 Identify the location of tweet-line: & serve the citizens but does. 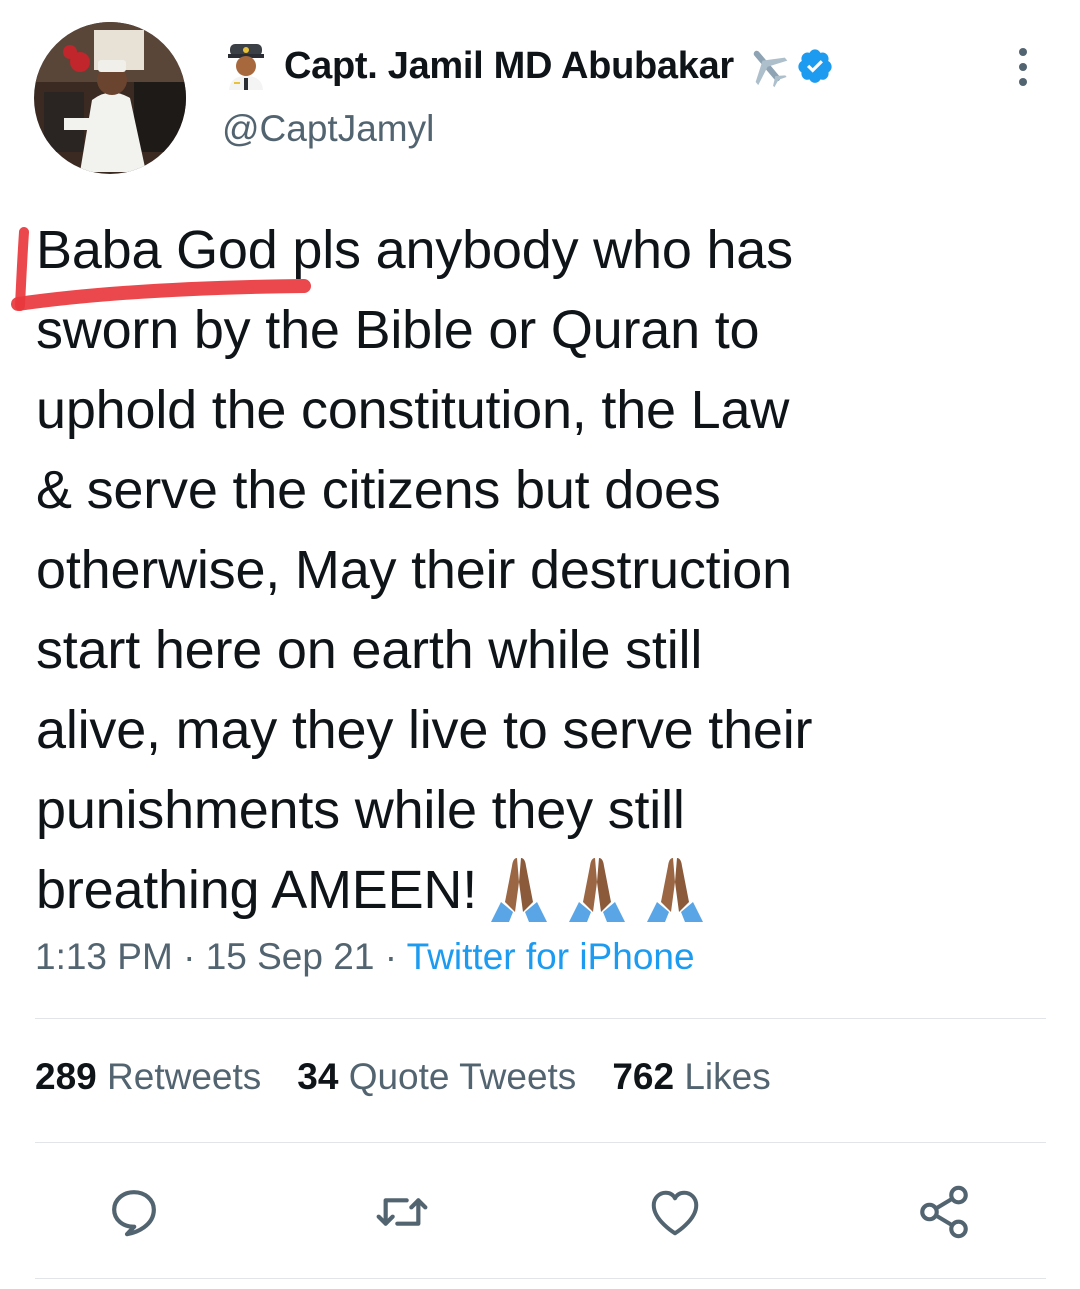
(378, 490).